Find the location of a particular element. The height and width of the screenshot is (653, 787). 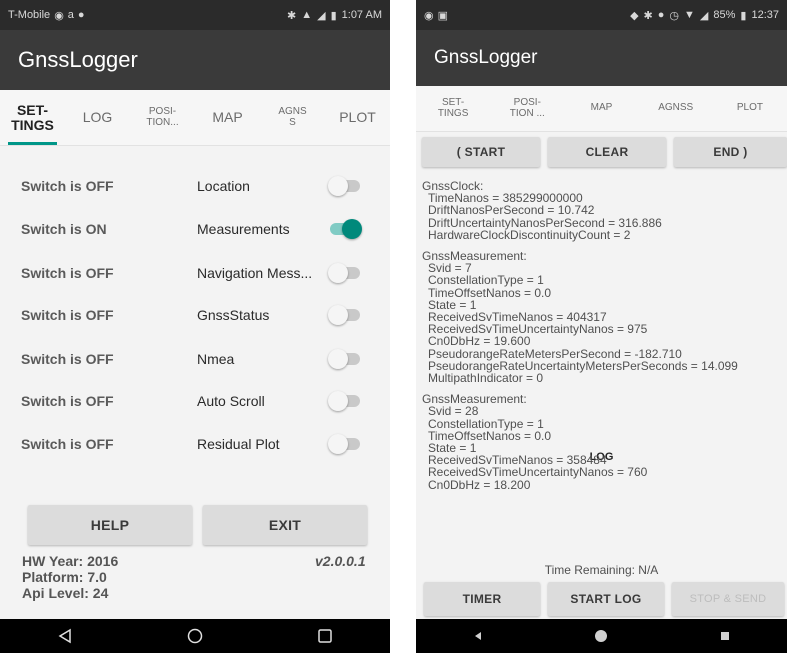

image-icon: ▣ is located at coordinates (443, 15).